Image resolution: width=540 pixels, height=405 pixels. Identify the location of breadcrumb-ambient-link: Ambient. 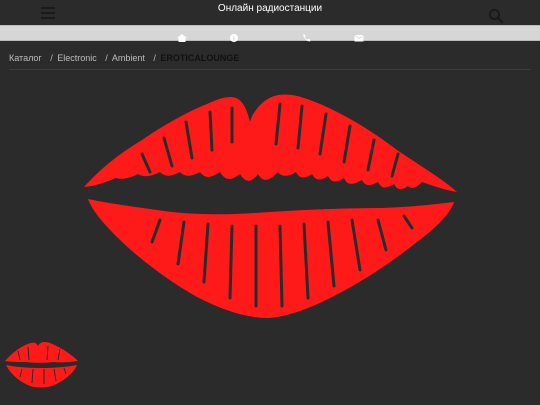
(128, 58).